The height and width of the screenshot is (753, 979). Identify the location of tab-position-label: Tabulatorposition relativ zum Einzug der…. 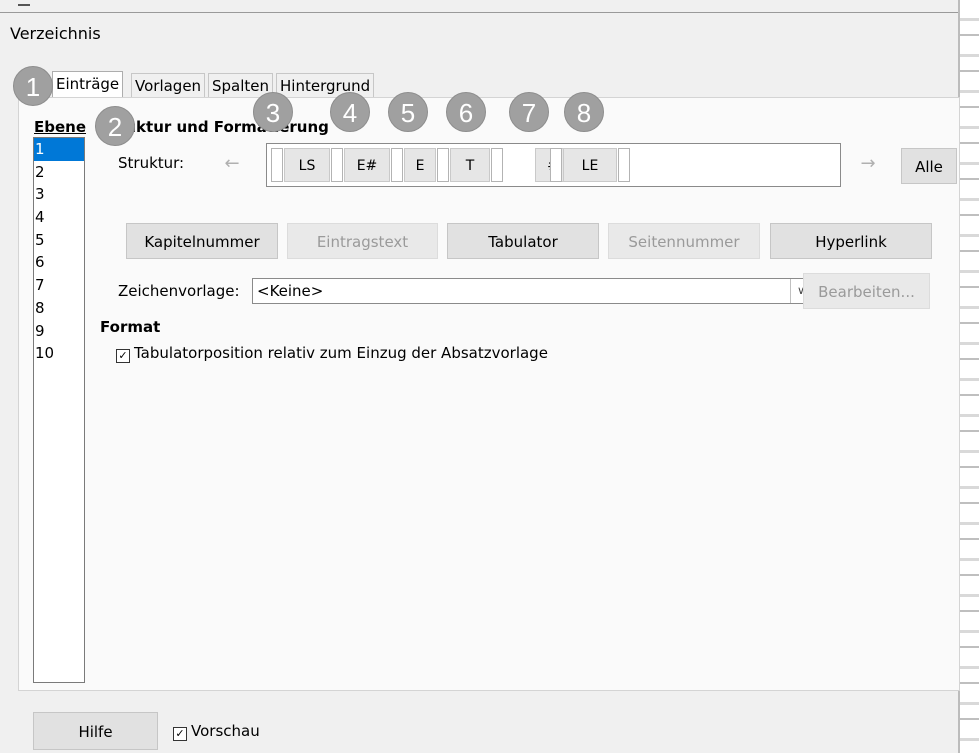
(341, 353).